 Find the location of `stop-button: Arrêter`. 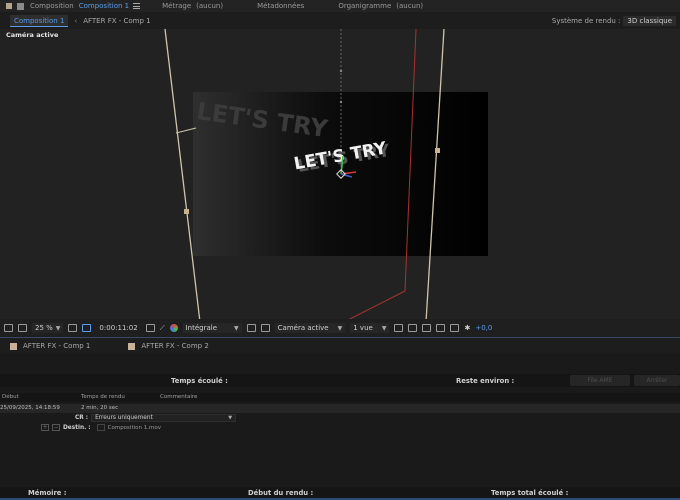

stop-button: Arrêter is located at coordinates (657, 380).